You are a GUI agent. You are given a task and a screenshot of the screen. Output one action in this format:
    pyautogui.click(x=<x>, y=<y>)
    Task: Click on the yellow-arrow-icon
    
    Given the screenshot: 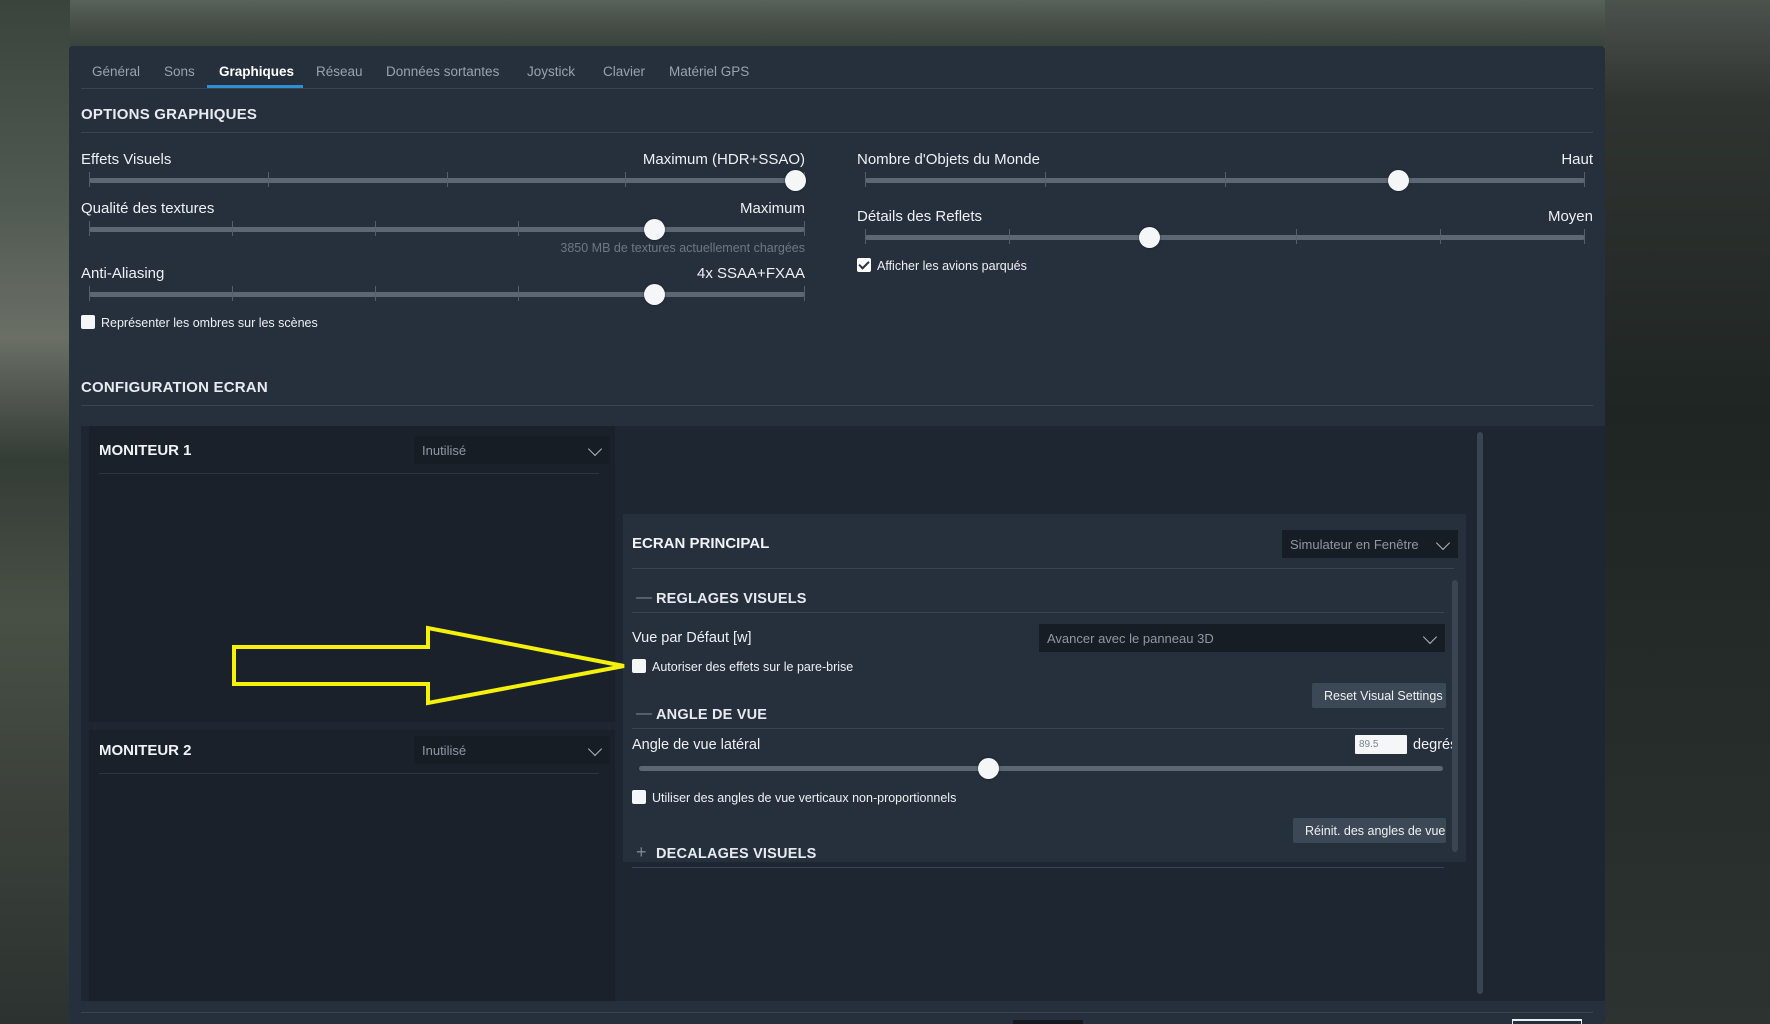 What is the action you would take?
    pyautogui.click(x=428, y=665)
    